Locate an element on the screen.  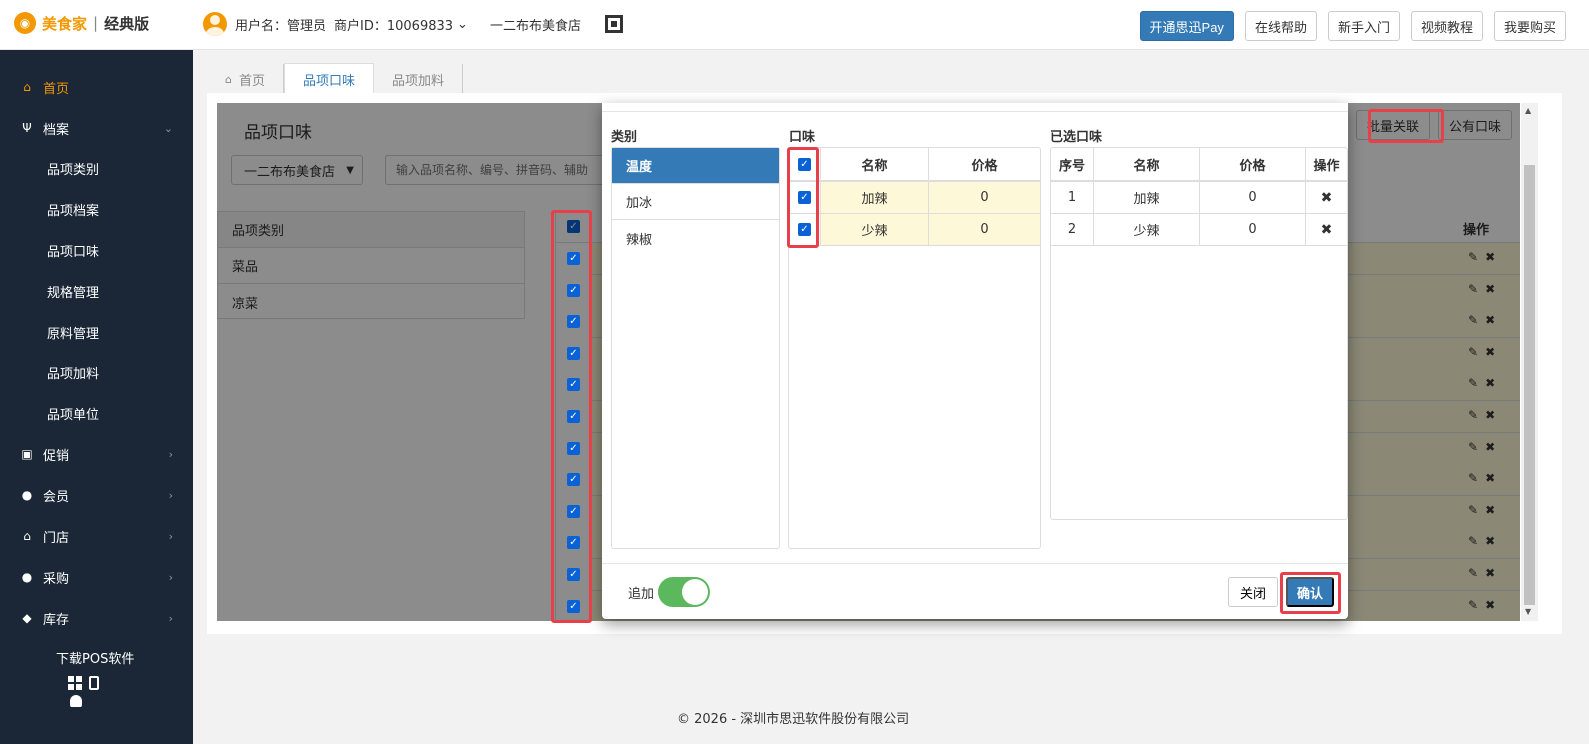
taste-label: 口味 is located at coordinates (802, 137).